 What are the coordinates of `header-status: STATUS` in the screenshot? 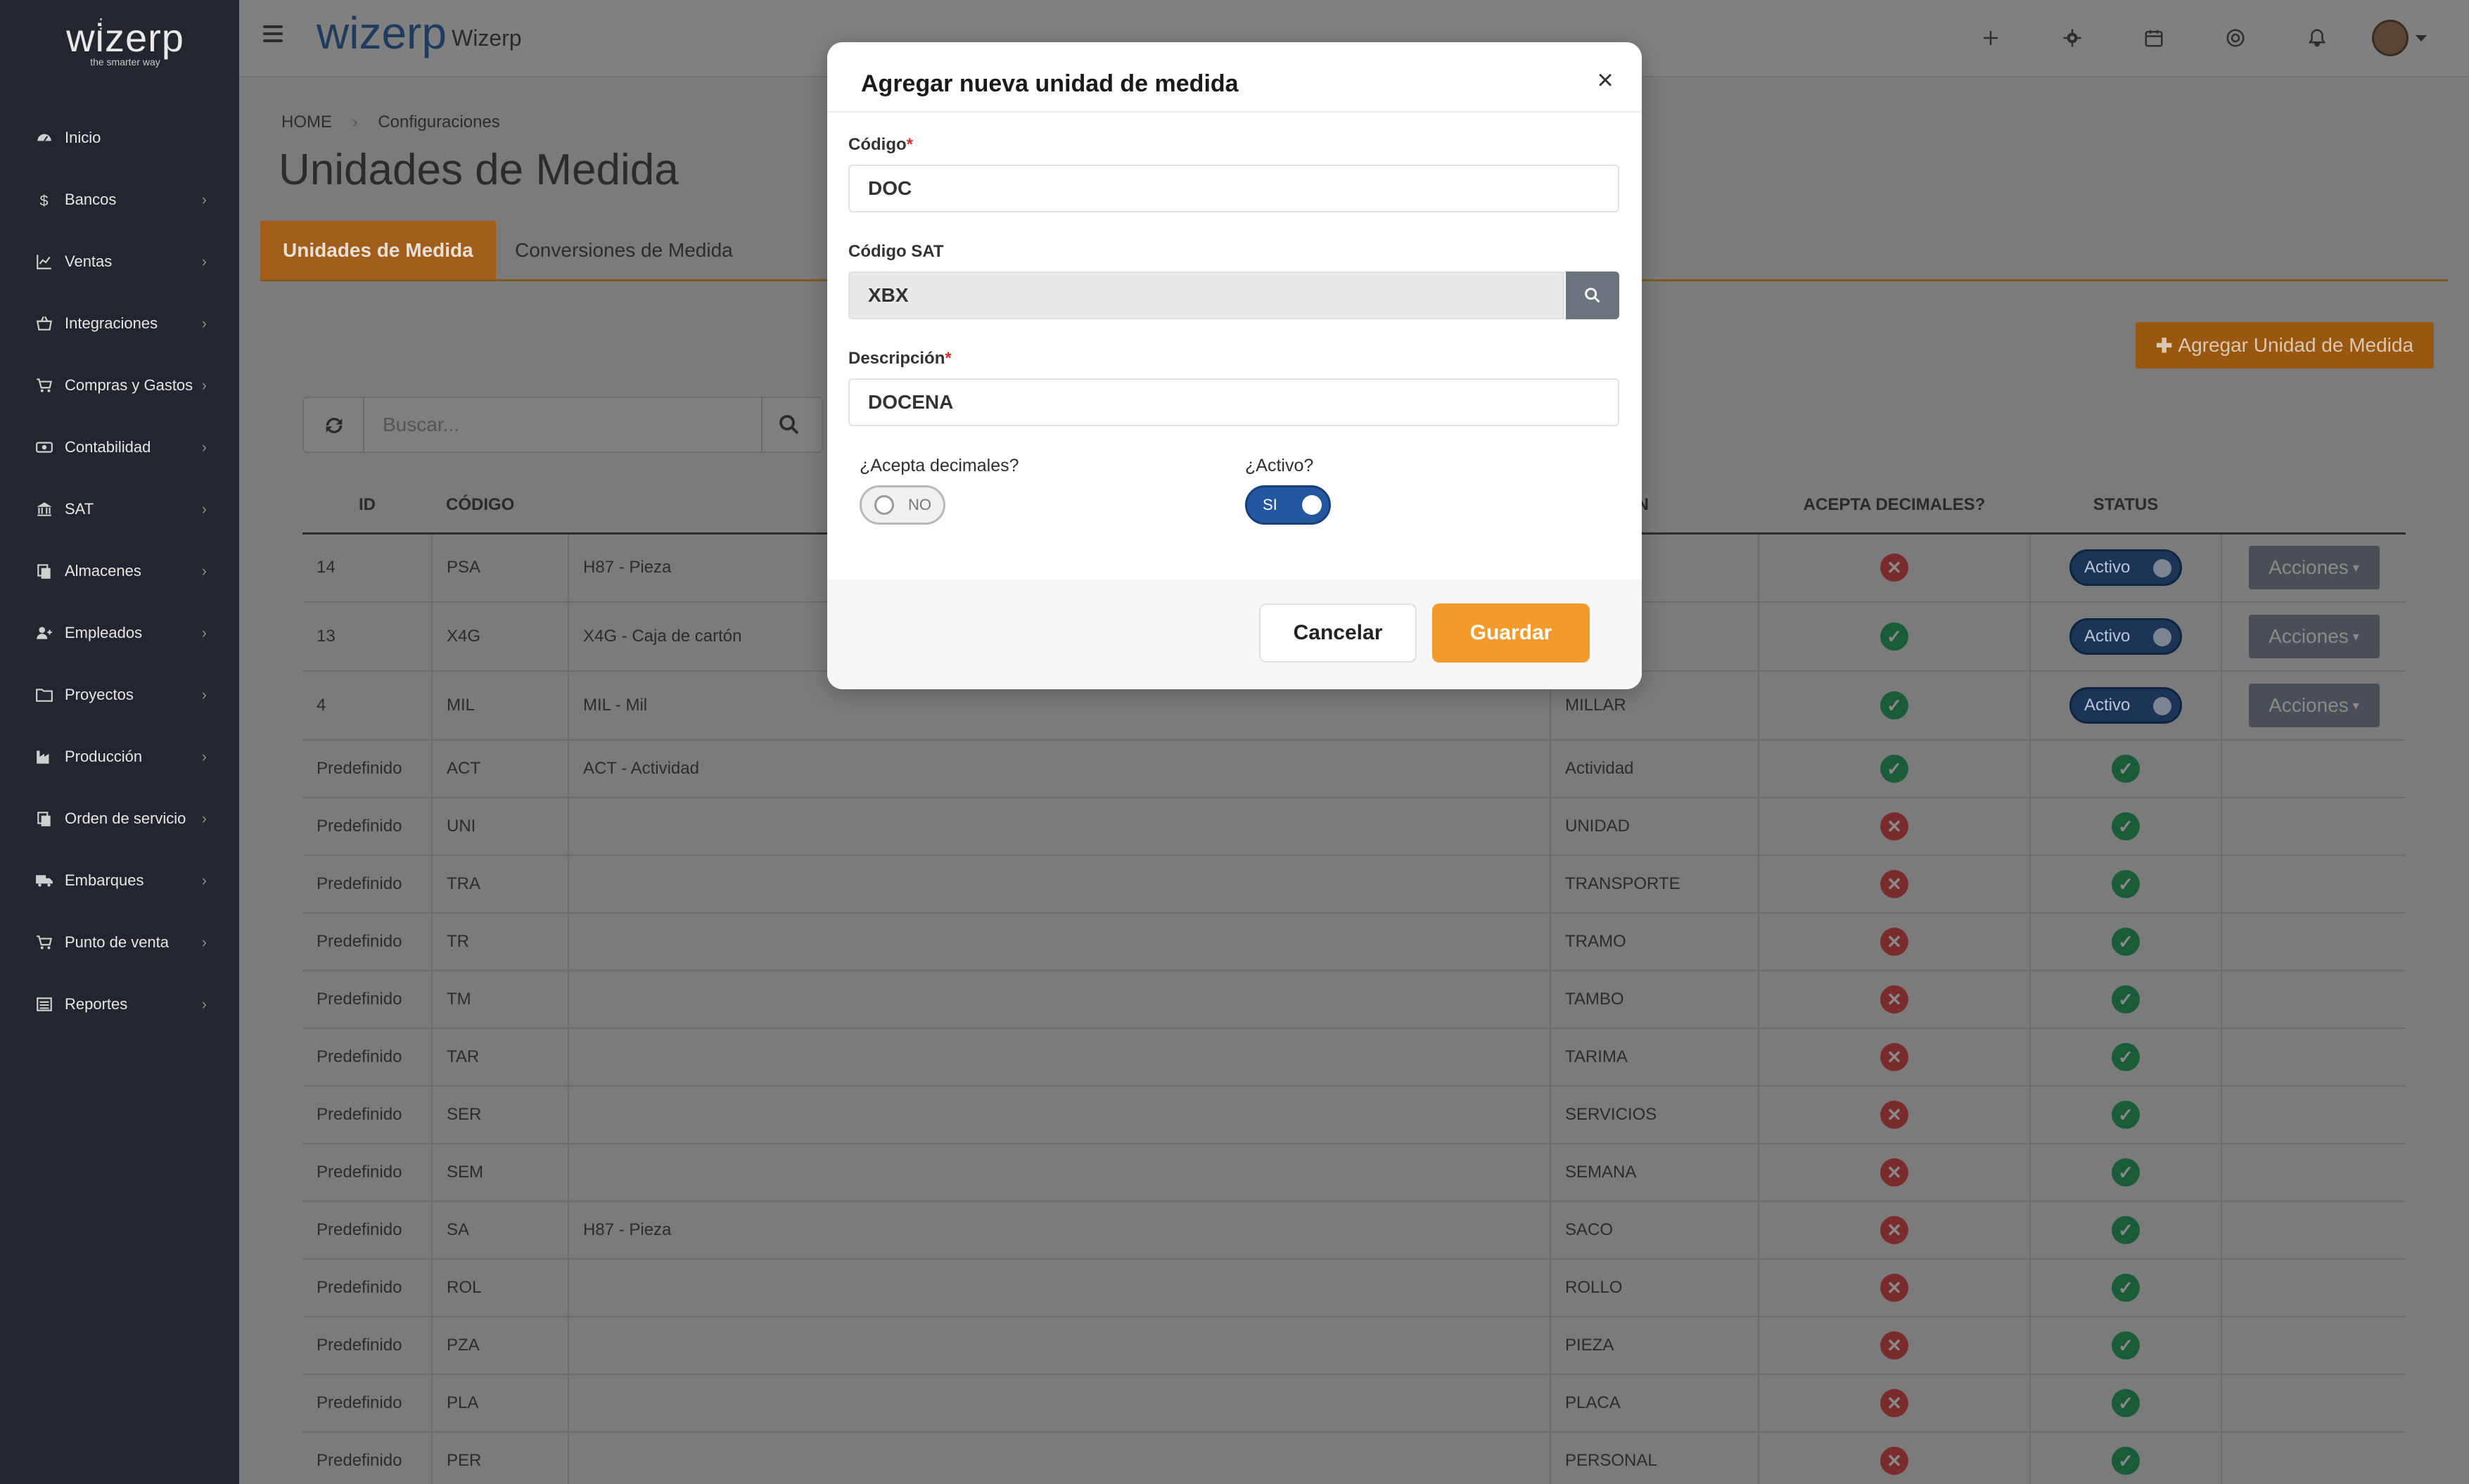 It's located at (2126, 507).